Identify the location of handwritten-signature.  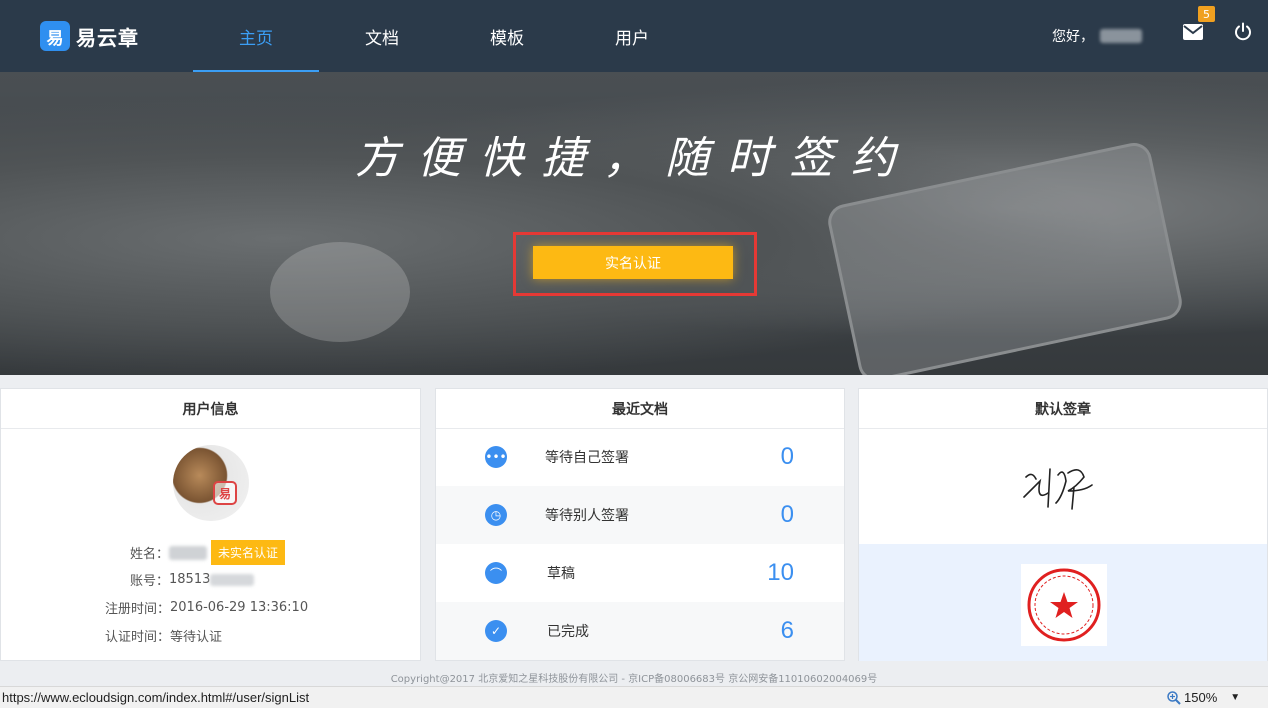
(1063, 487).